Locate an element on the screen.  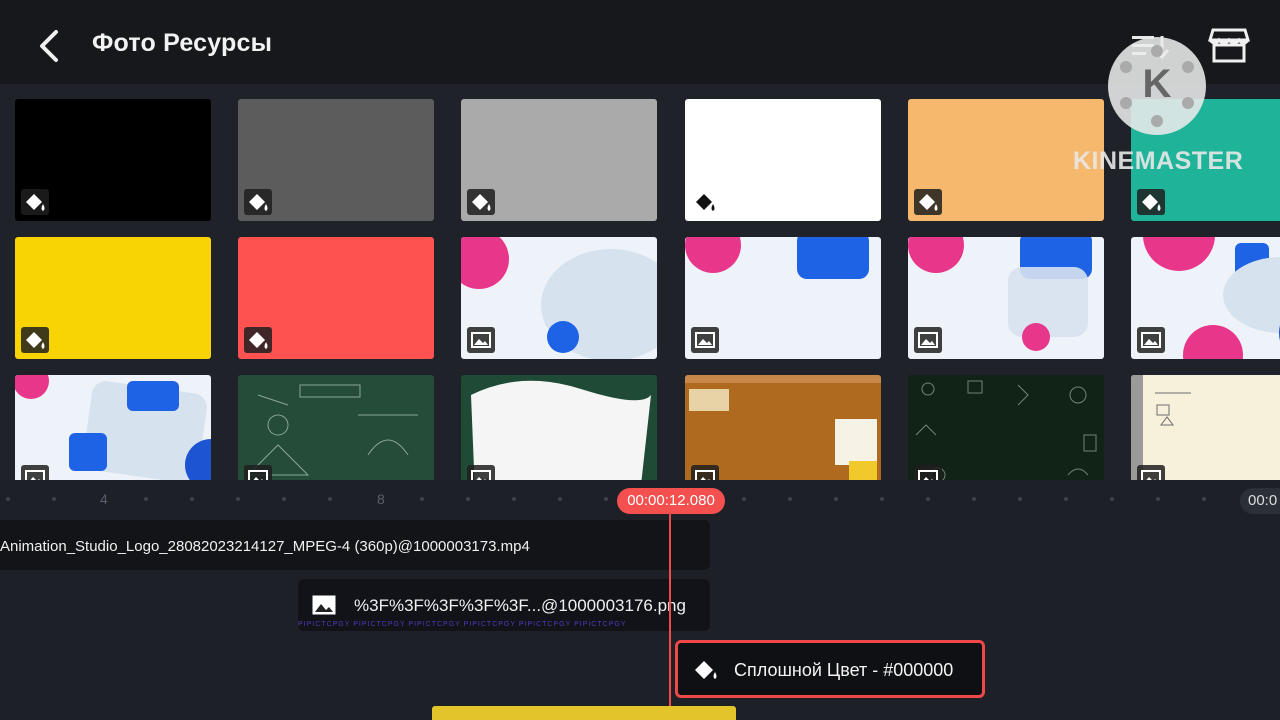
playhead is located at coordinates (670, 616).